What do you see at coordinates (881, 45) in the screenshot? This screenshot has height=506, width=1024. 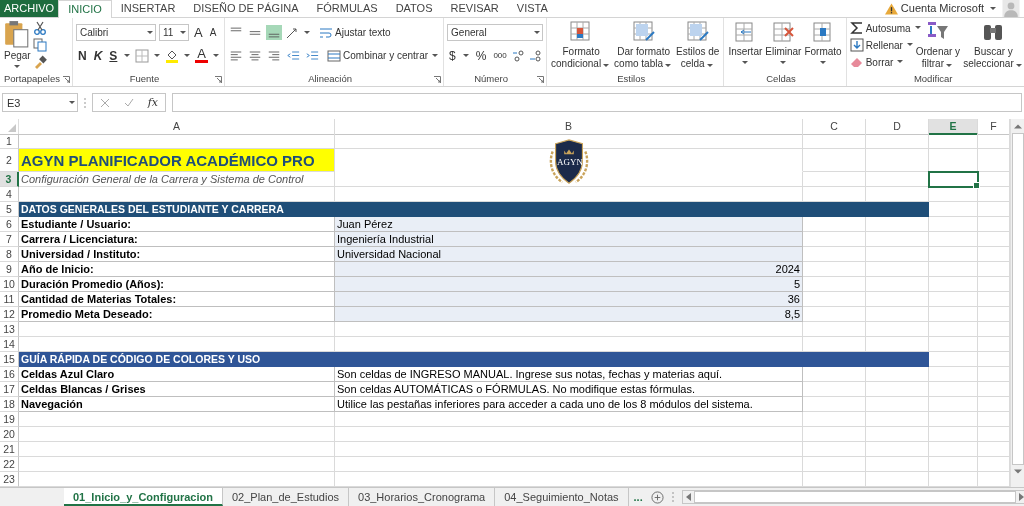 I see `edit-command: Rellenar` at bounding box center [881, 45].